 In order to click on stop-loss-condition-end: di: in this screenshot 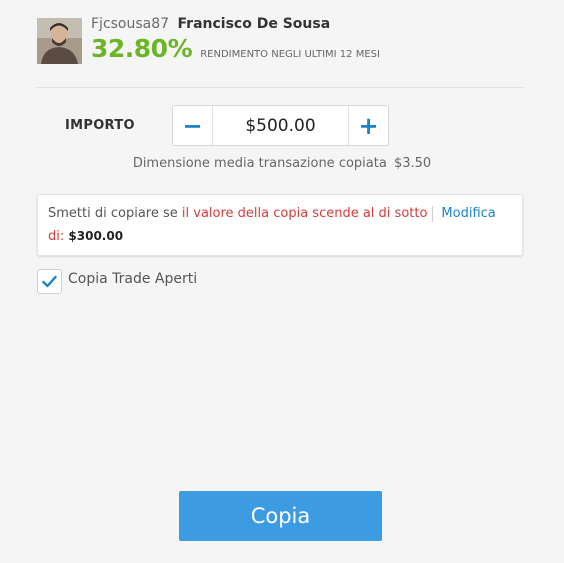, I will do `click(56, 236)`.